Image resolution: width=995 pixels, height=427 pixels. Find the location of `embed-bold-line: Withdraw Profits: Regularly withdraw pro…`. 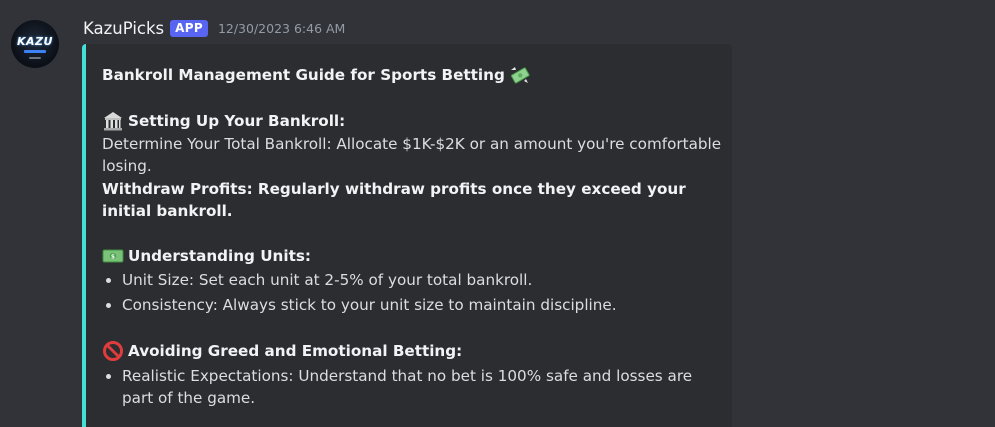

embed-bold-line: Withdraw Profits: Regularly withdraw pro… is located at coordinates (394, 200).